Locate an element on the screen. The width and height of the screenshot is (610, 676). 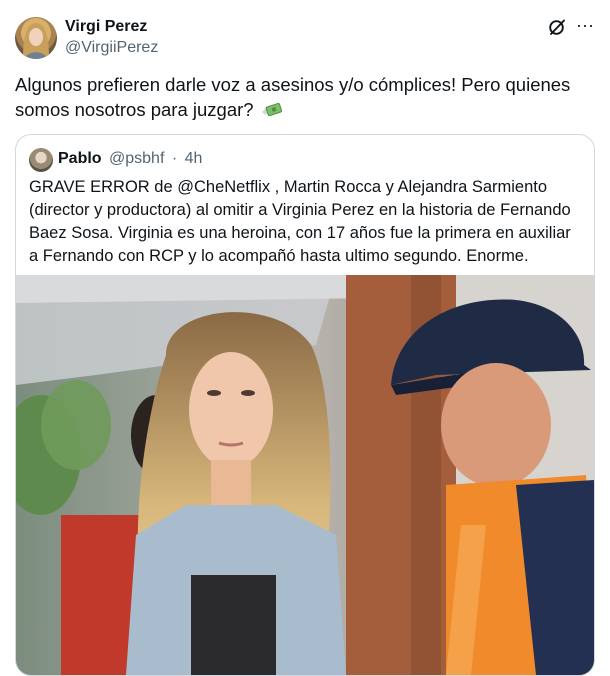
avatar-portrait-icon is located at coordinates (36, 41).